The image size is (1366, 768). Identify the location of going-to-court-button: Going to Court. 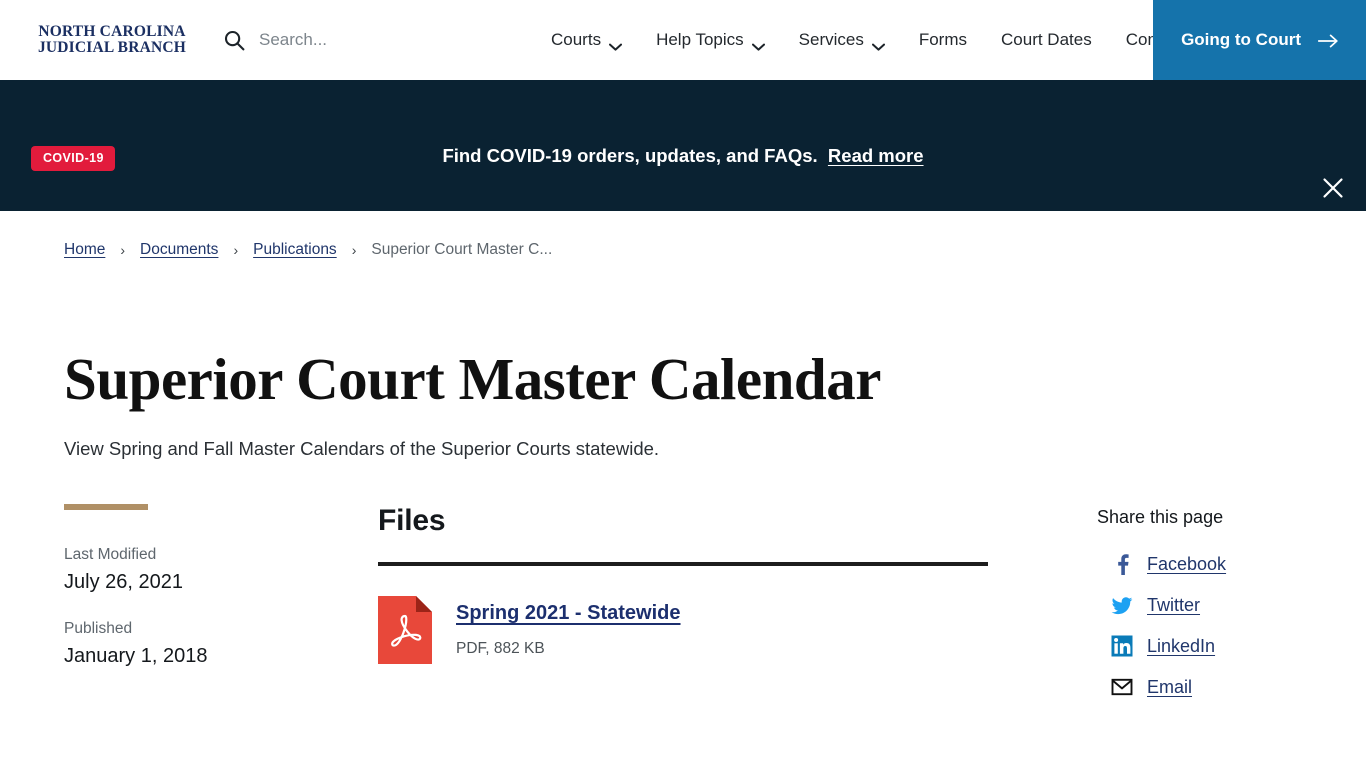
(1259, 40).